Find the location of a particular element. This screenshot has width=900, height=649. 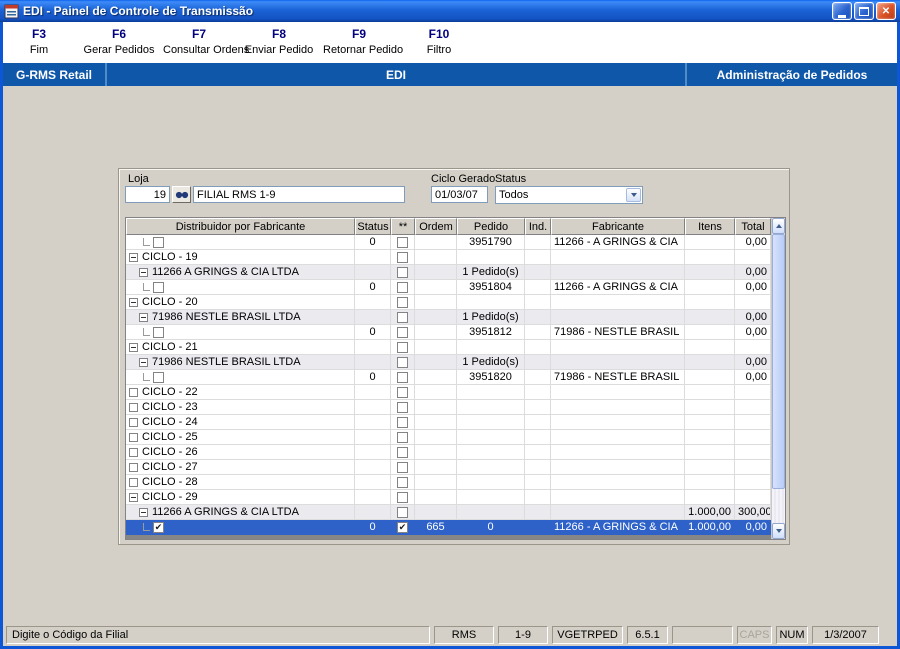

column-header: Fabricante is located at coordinates (618, 226).